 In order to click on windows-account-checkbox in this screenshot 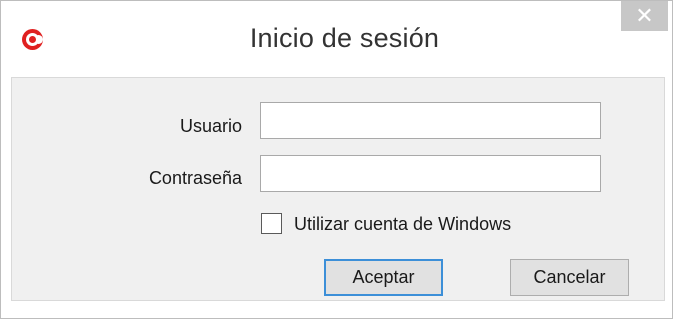, I will do `click(271, 223)`.